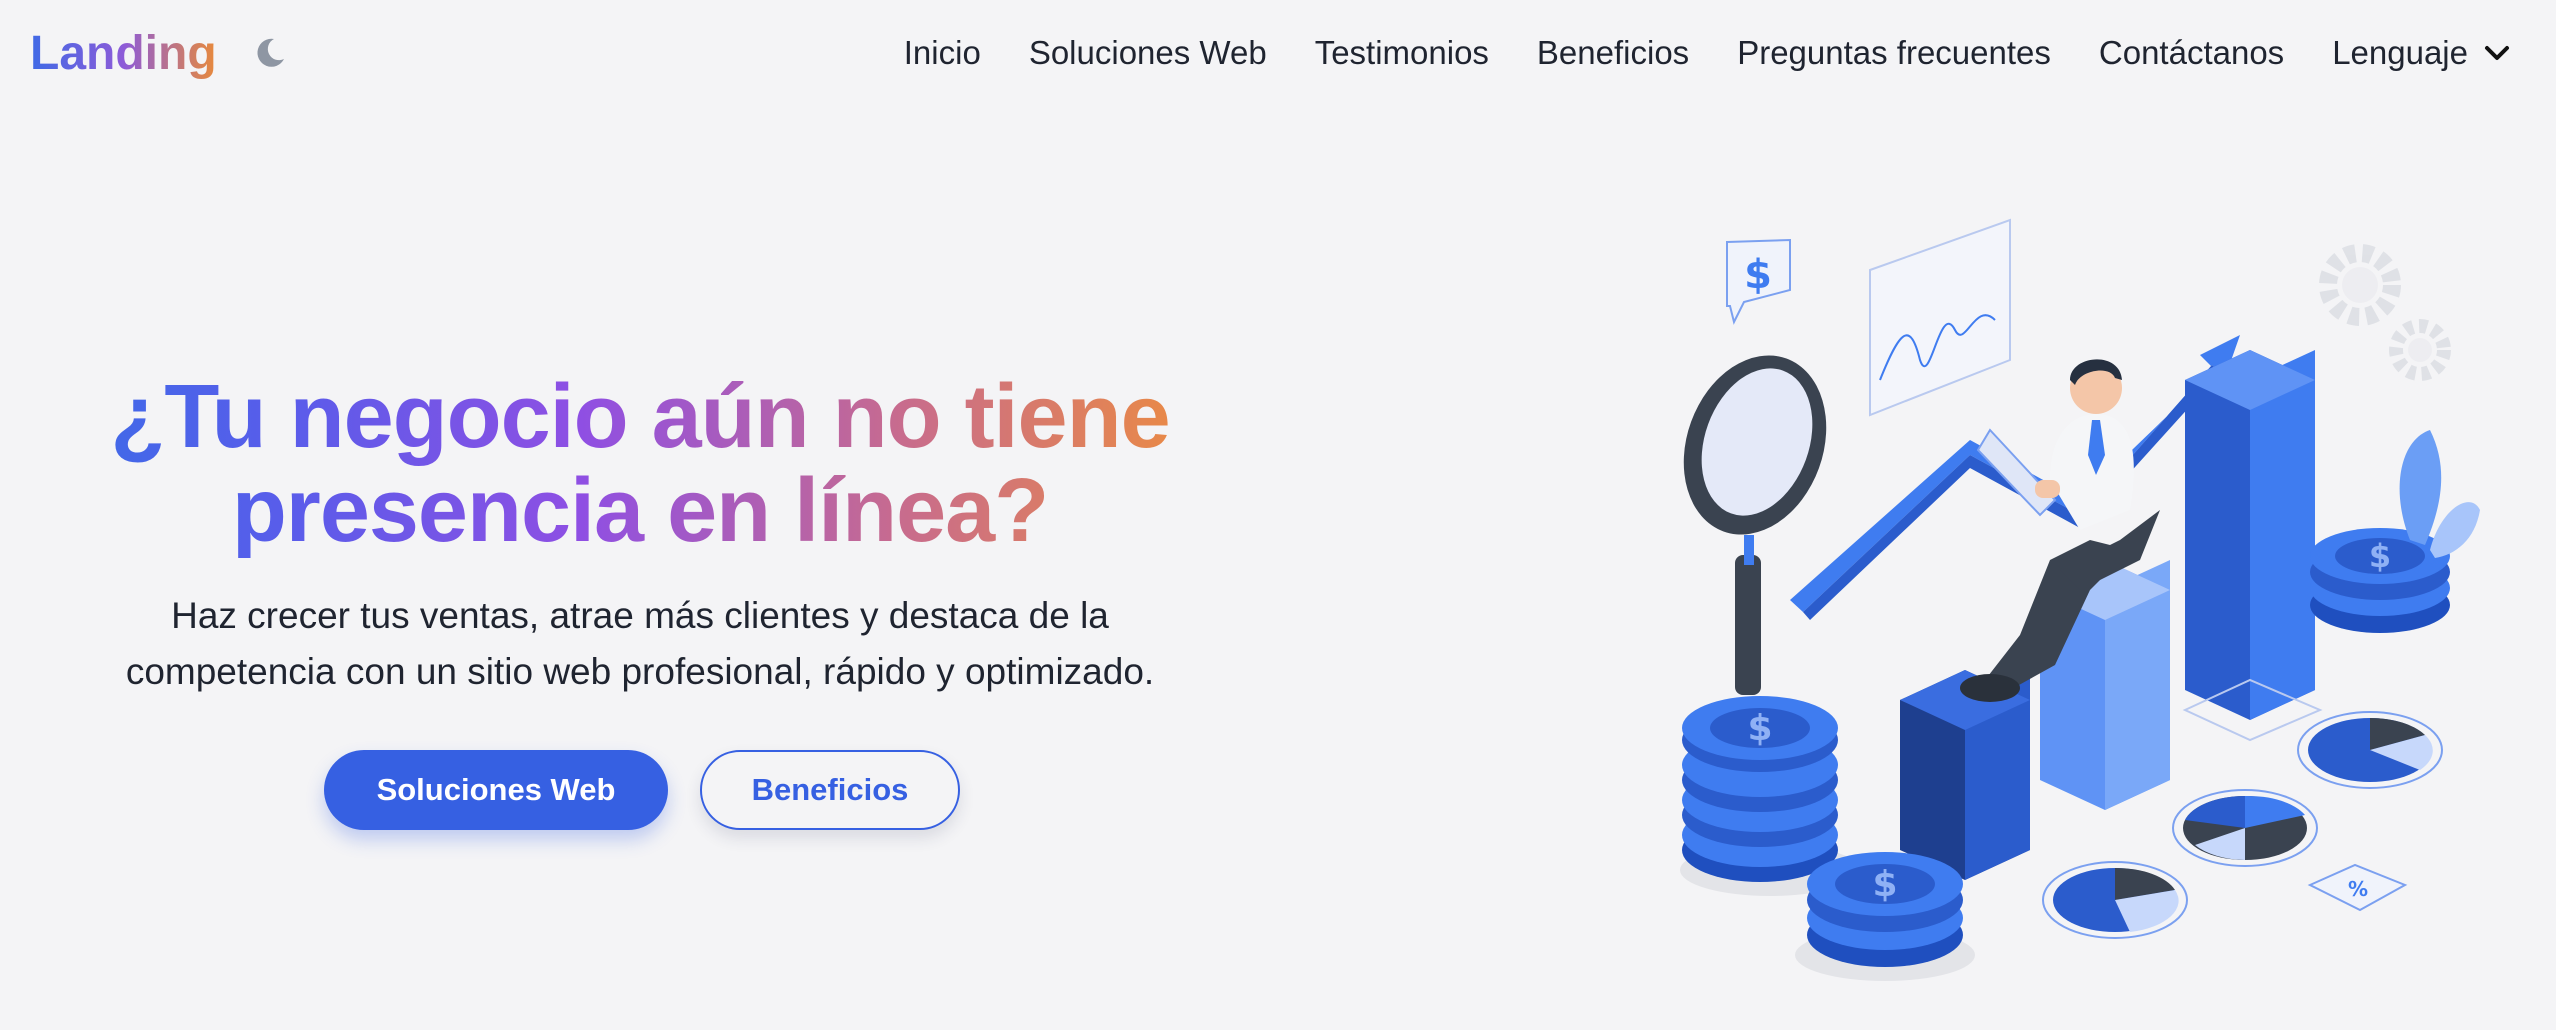 The height and width of the screenshot is (1030, 2556). What do you see at coordinates (640, 417) in the screenshot?
I see `hero-title-line-1: ¿Tu negocio aún no tiene` at bounding box center [640, 417].